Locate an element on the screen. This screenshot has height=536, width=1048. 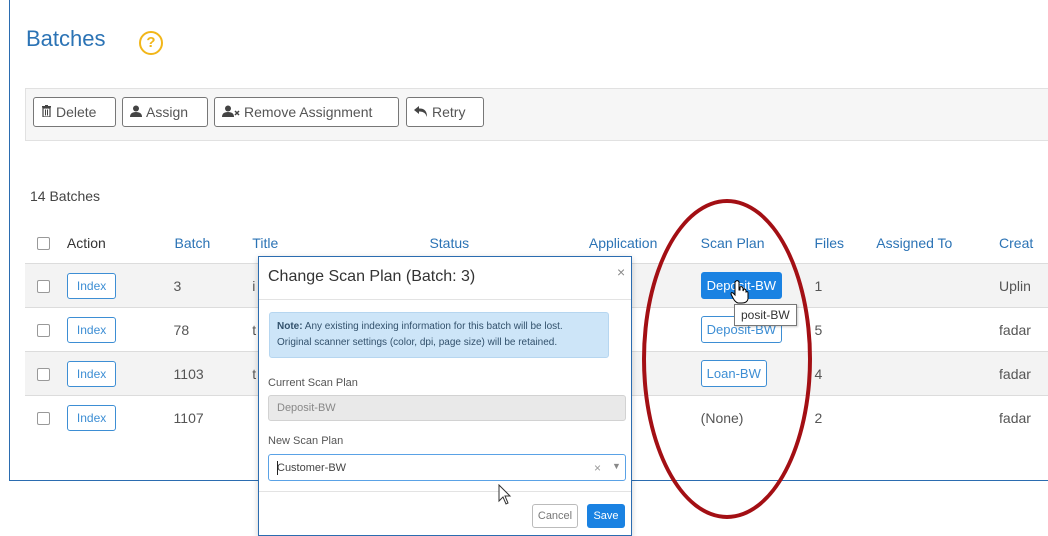
undo-arrow-icon is located at coordinates (421, 112).